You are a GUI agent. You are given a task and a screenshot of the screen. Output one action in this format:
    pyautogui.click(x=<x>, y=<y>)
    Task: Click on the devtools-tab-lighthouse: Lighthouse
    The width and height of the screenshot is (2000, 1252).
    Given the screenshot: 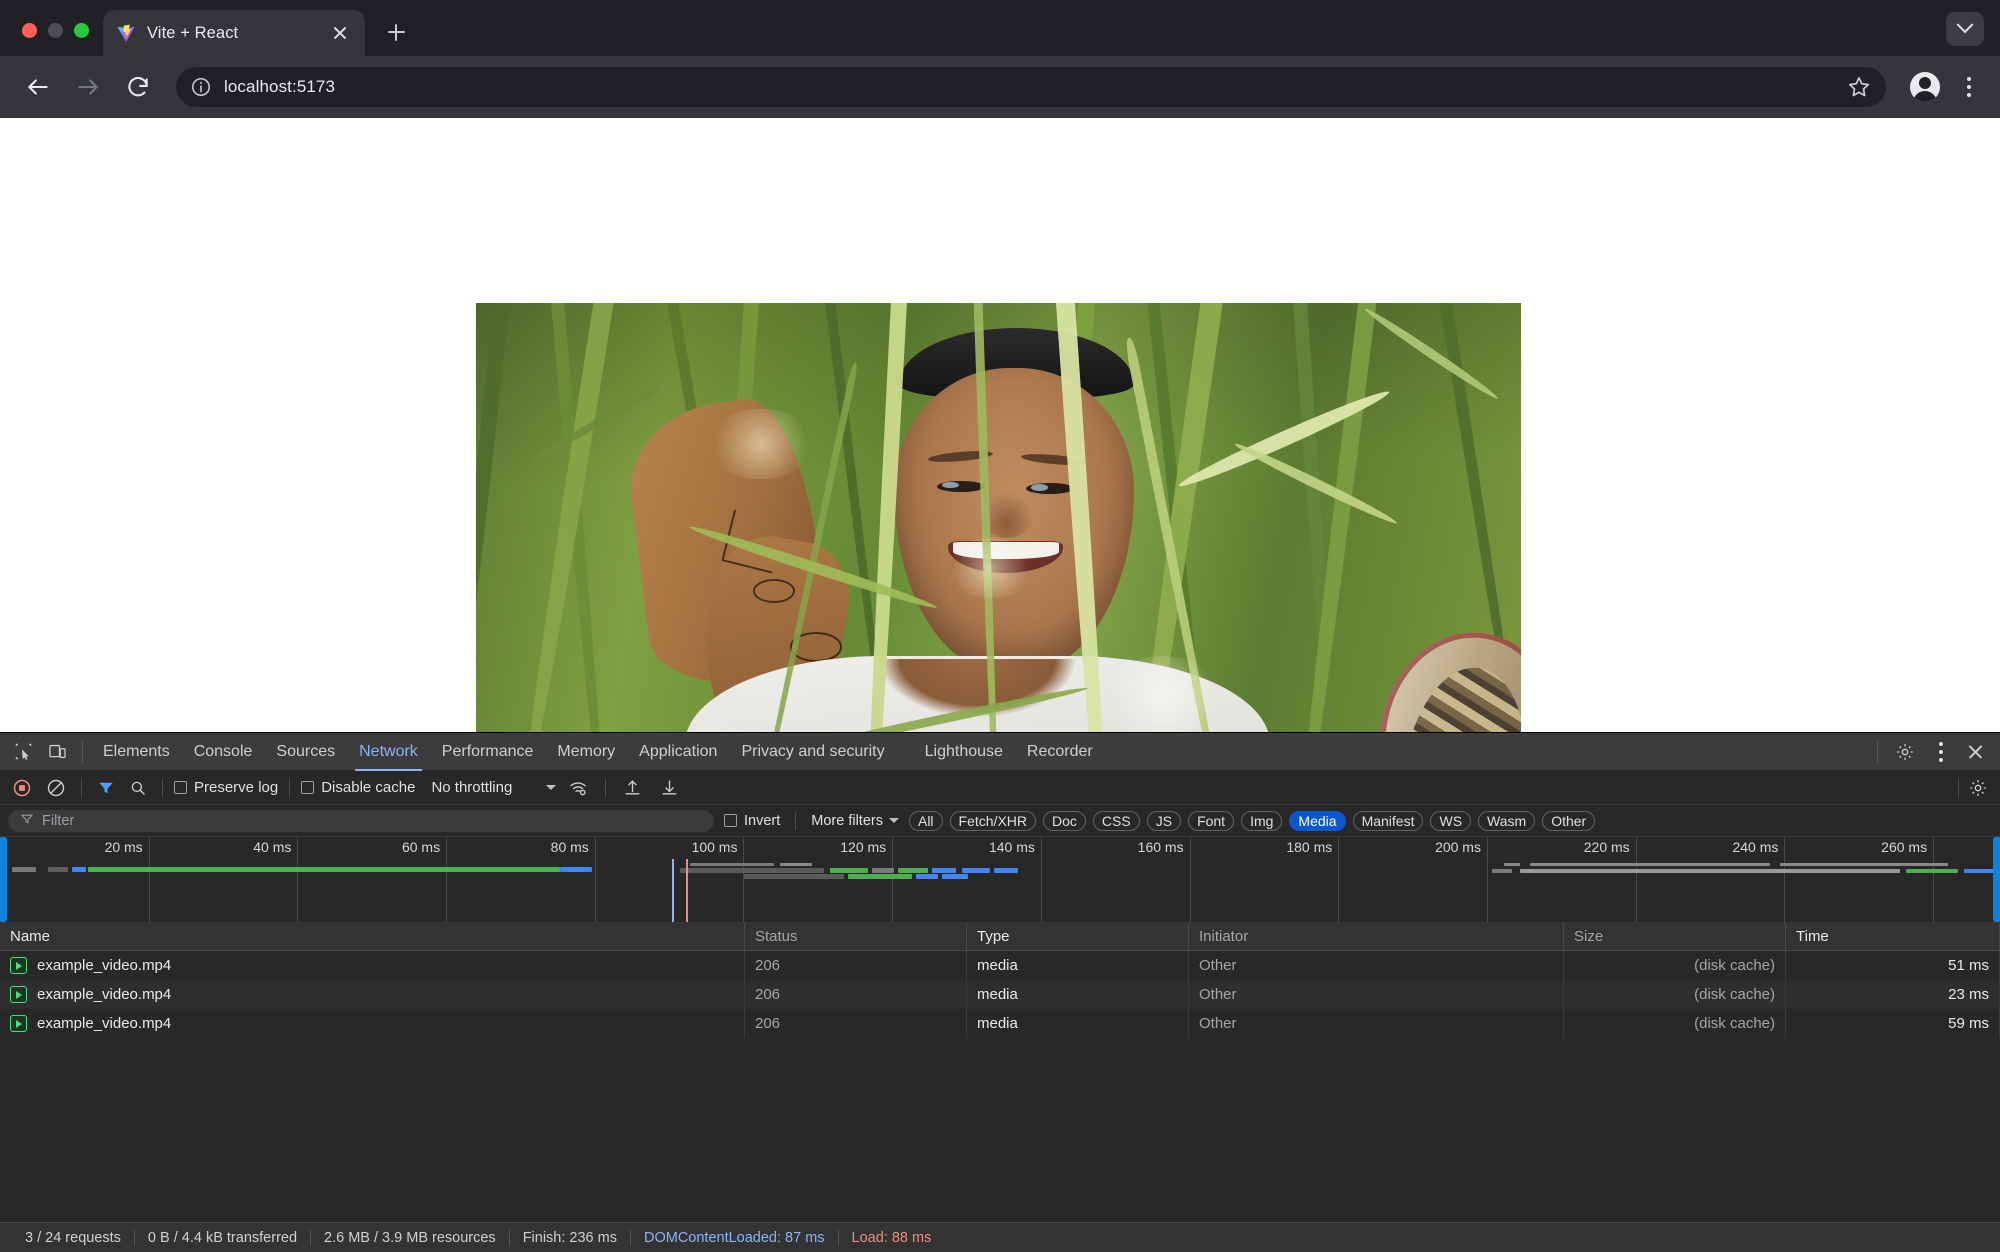 What is the action you would take?
    pyautogui.click(x=964, y=752)
    